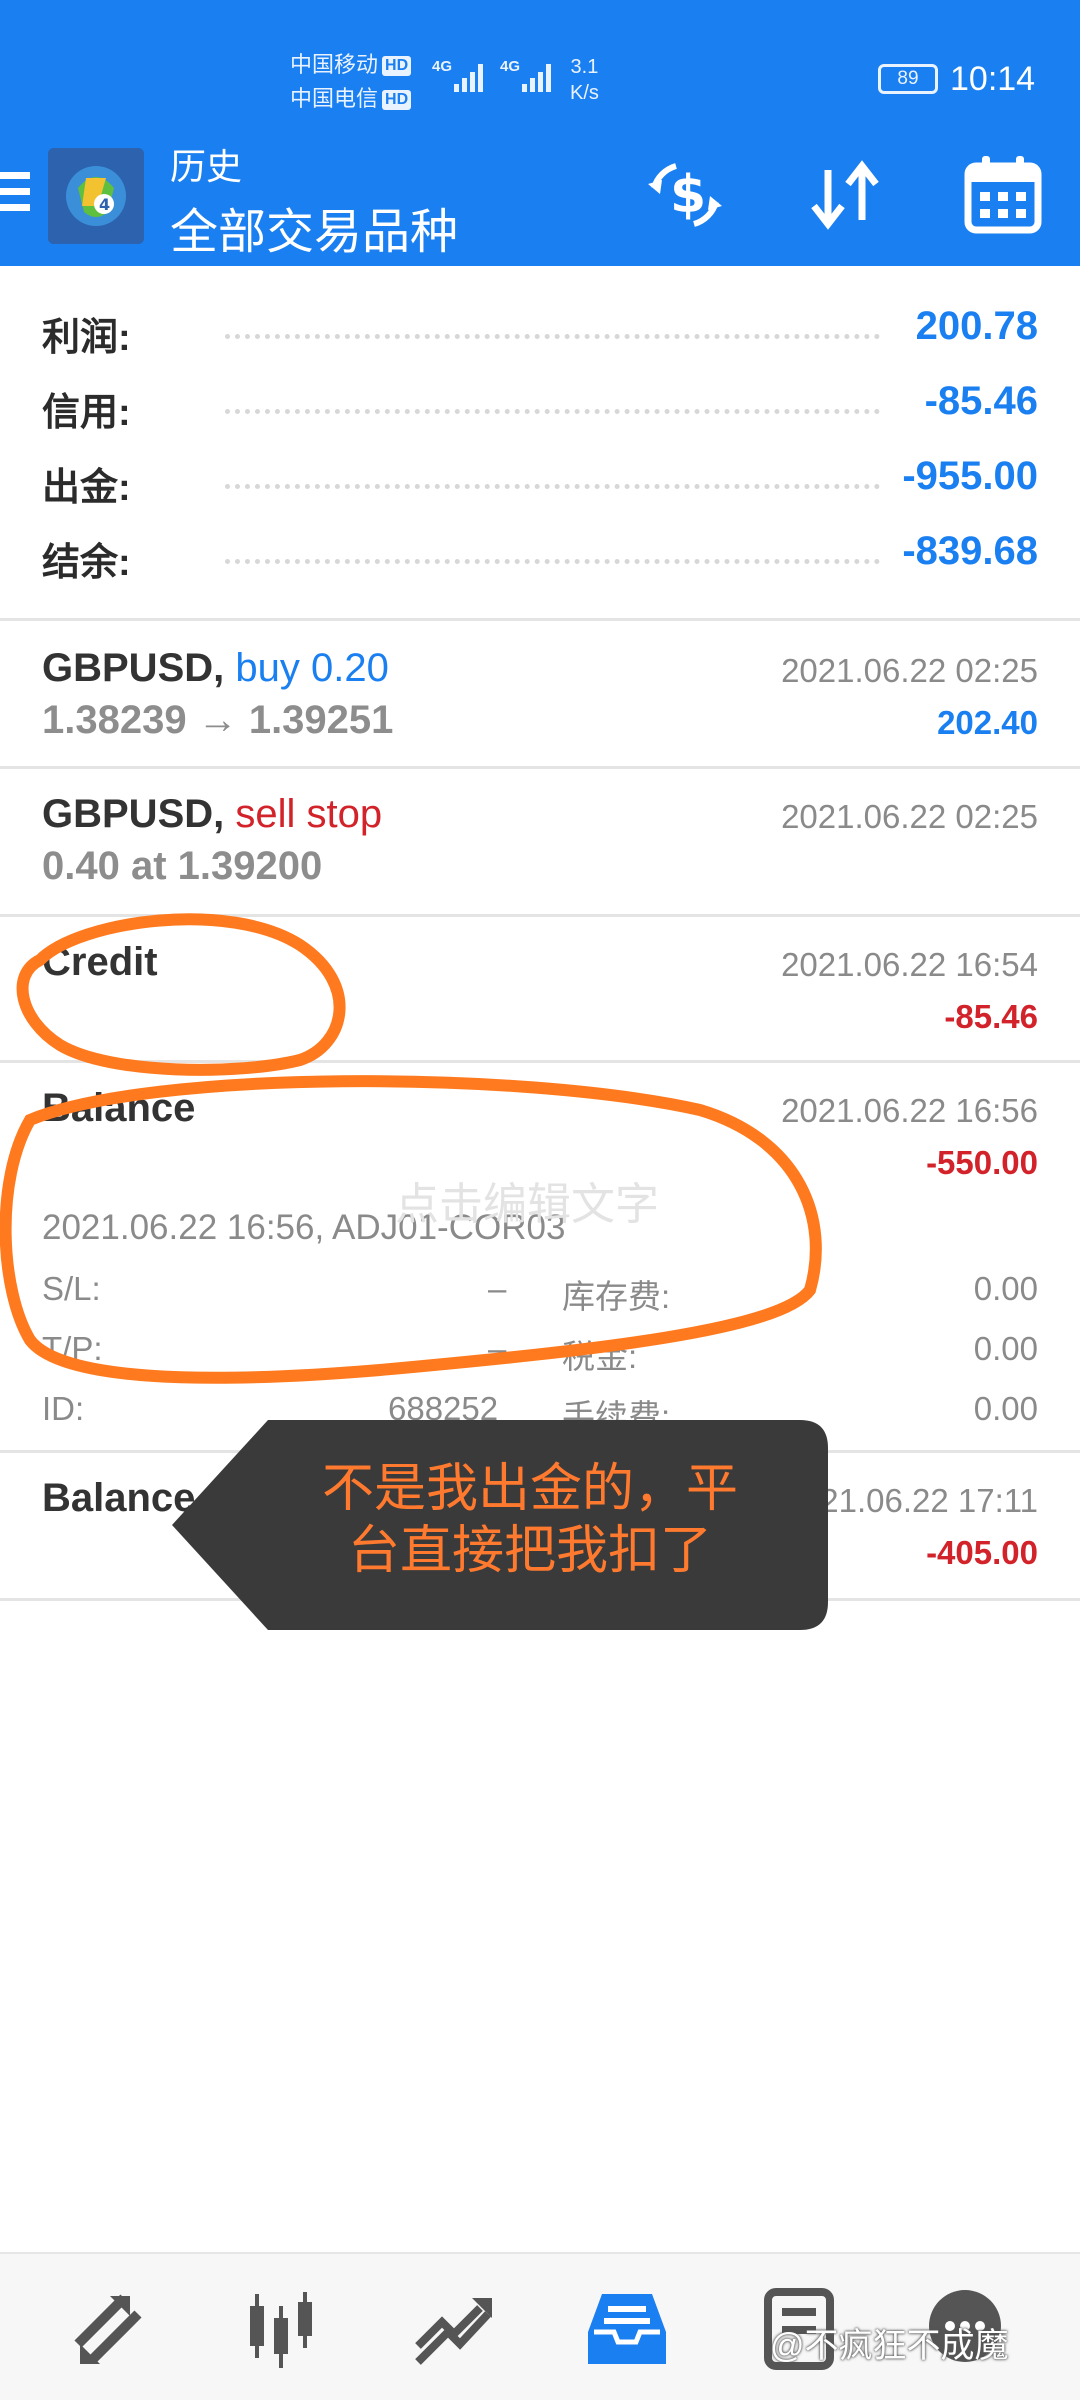 This screenshot has width=1080, height=2400. I want to click on fee-label: 手续费:, so click(616, 1416).